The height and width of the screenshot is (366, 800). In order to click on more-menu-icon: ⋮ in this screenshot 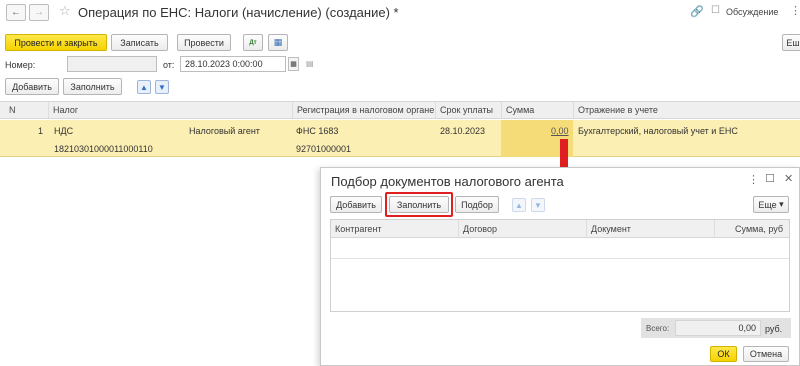, I will do `click(795, 10)`.